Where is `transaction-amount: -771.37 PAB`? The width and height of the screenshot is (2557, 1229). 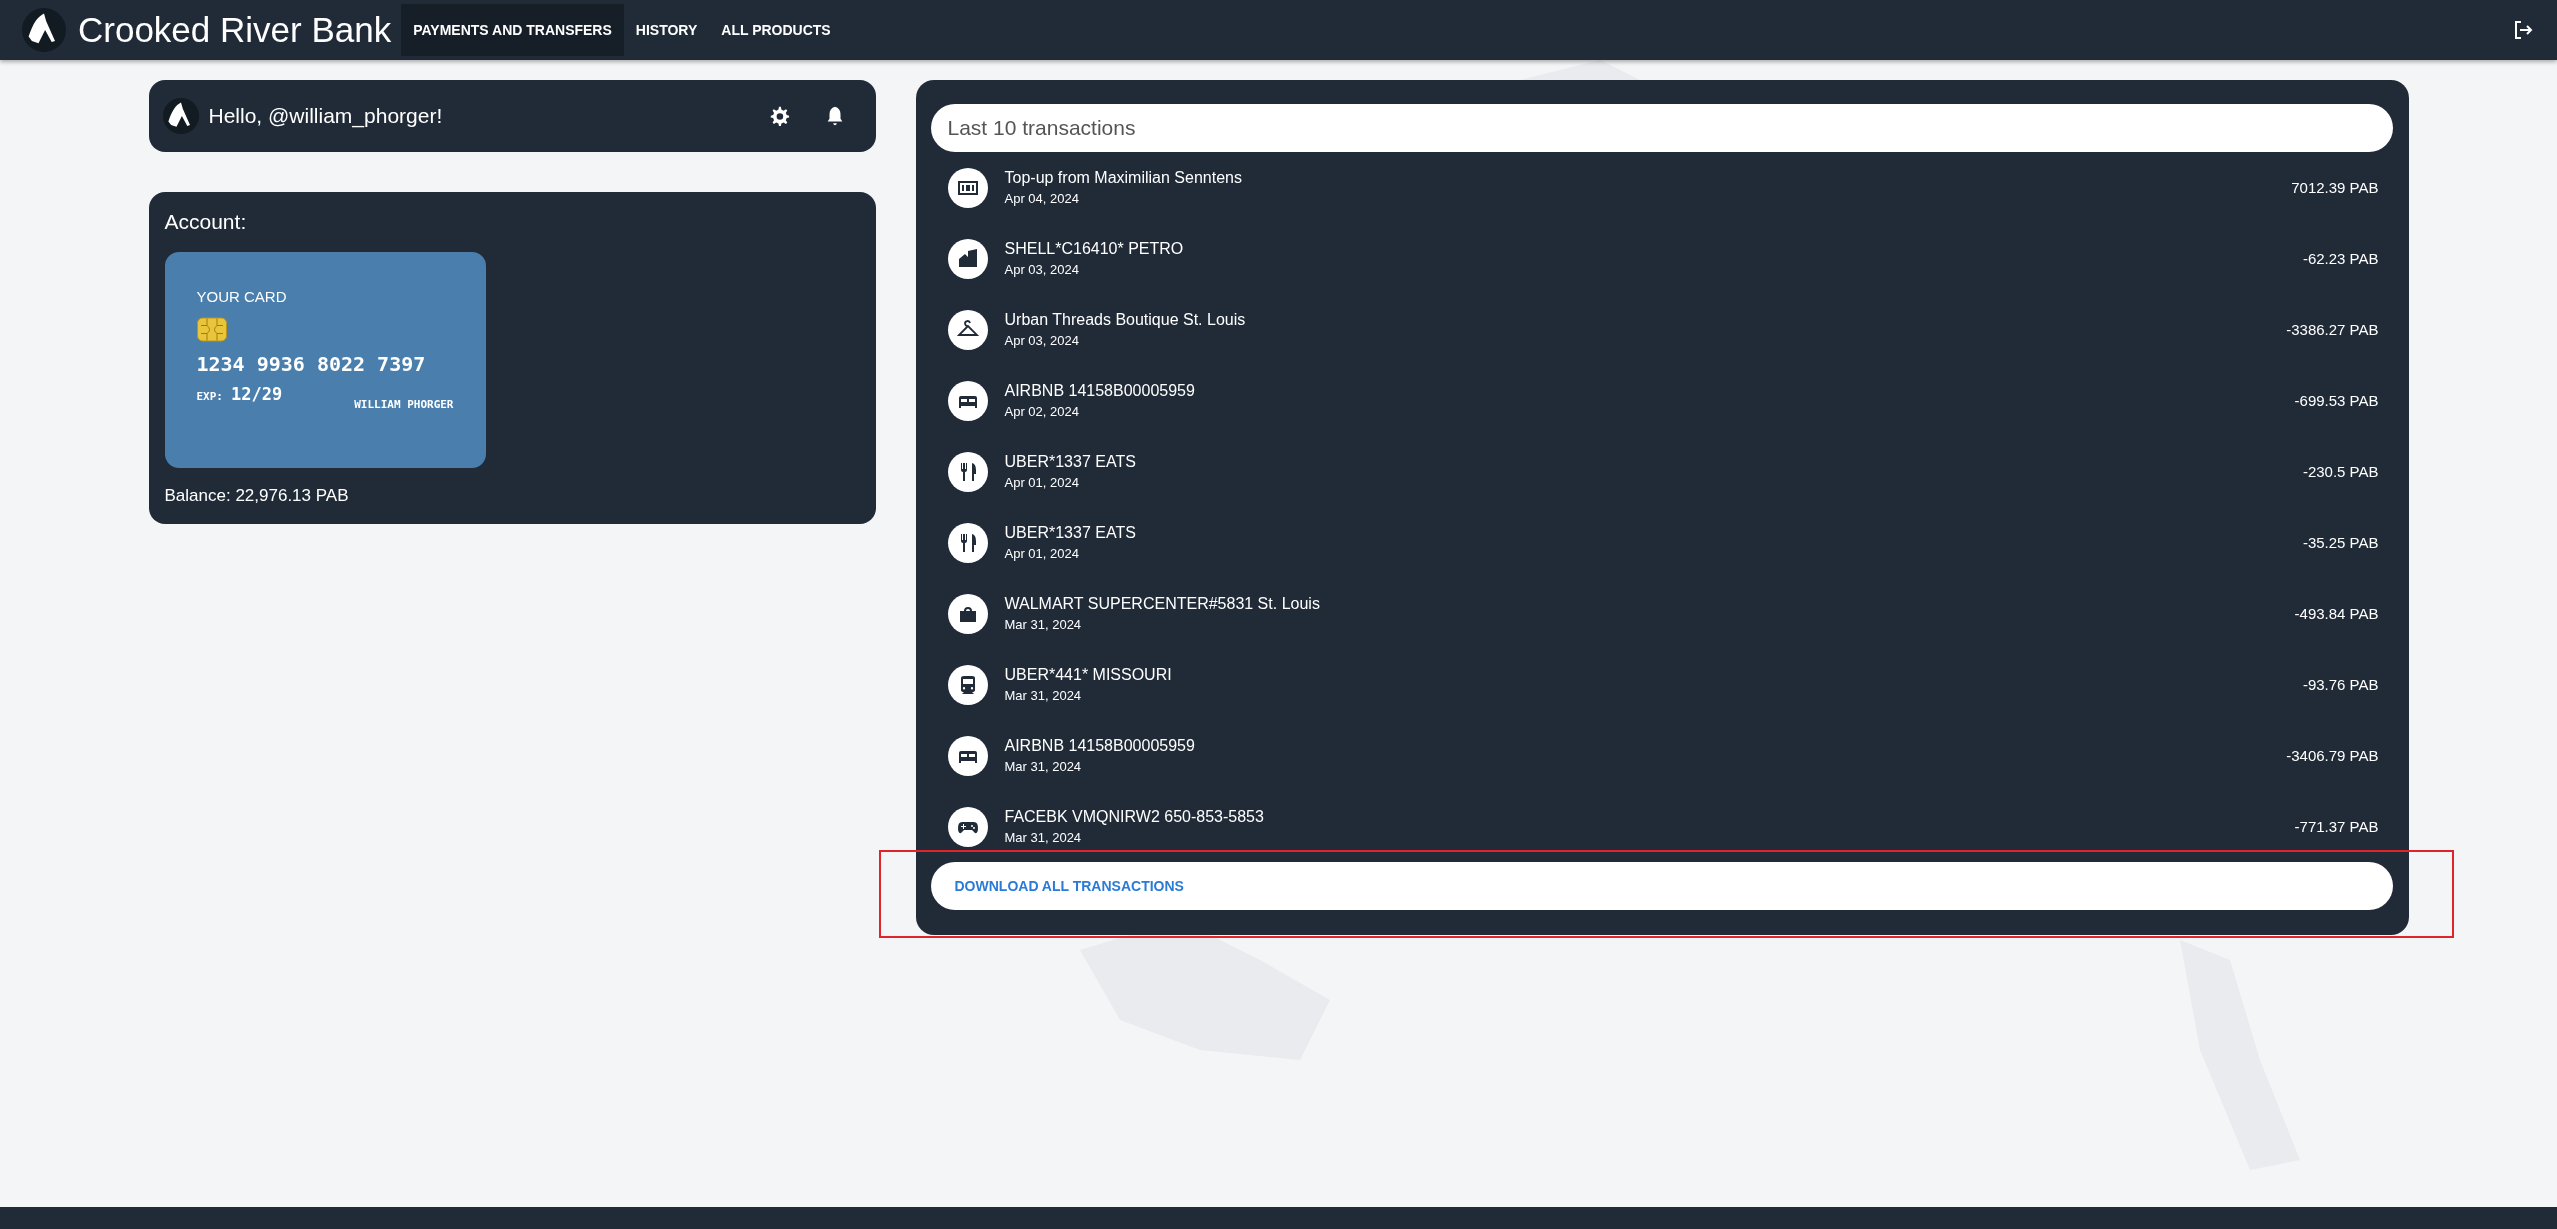 transaction-amount: -771.37 PAB is located at coordinates (2336, 826).